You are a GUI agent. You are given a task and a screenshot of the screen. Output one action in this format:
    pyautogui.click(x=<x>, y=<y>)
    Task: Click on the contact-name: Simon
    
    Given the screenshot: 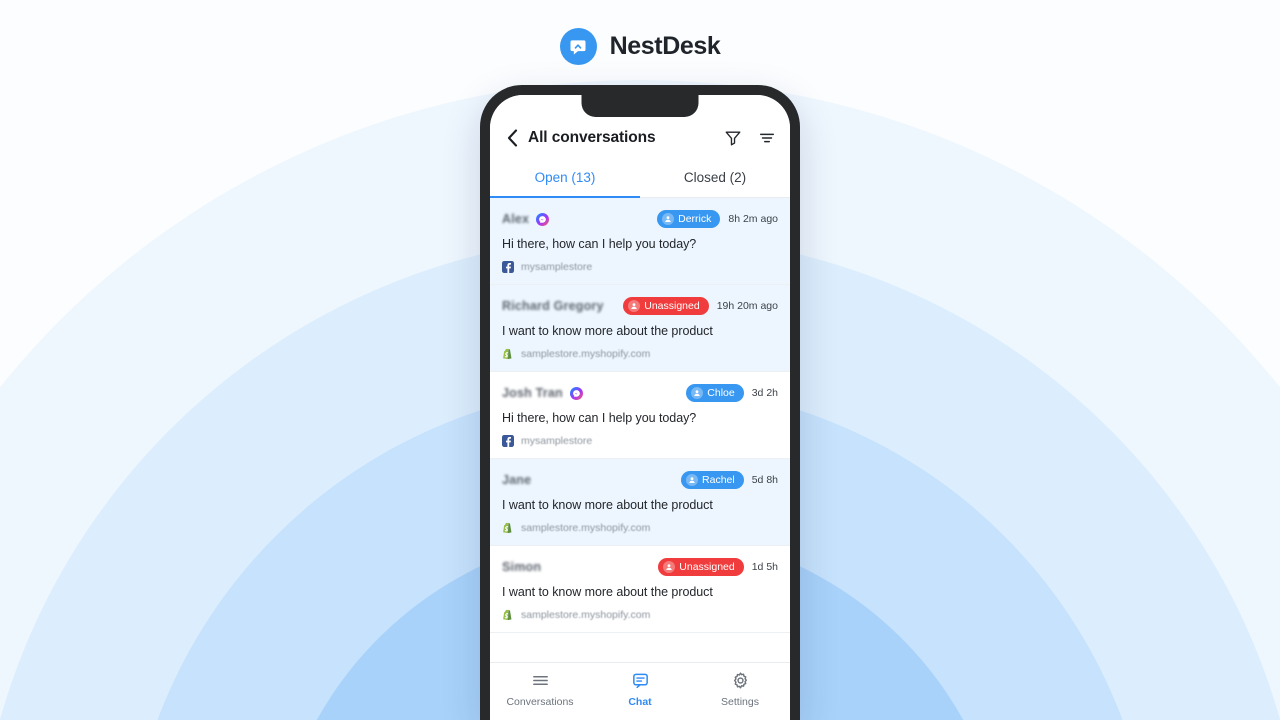 What is the action you would take?
    pyautogui.click(x=522, y=567)
    